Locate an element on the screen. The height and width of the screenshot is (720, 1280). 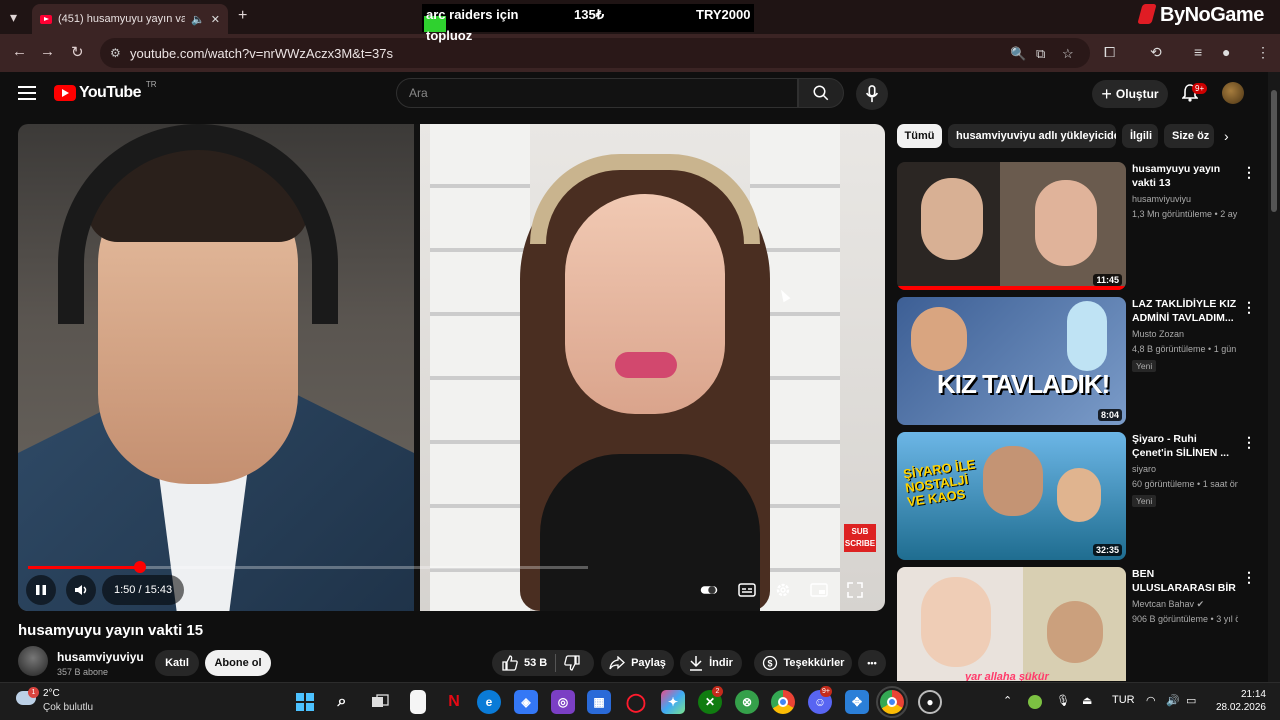
download-button: İndir is located at coordinates (711, 663).